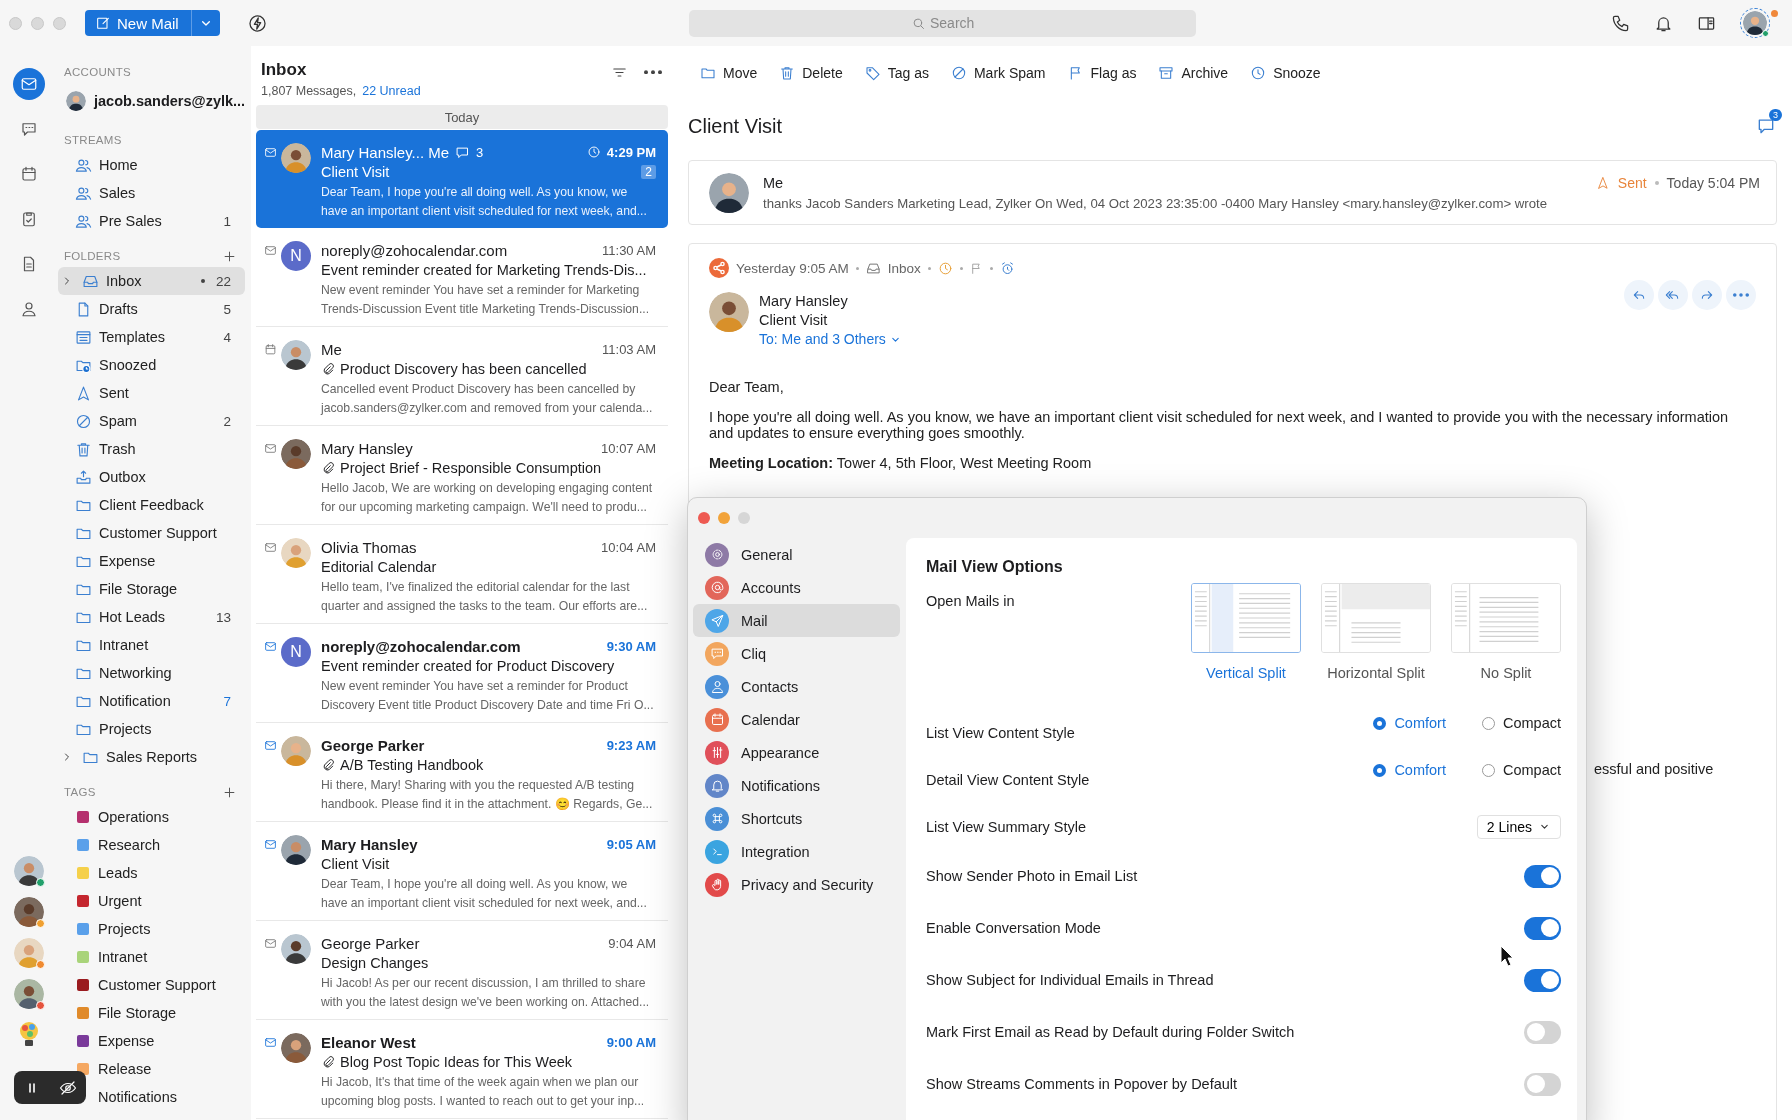 The width and height of the screenshot is (1792, 1120). I want to click on folder-item: Projects, so click(151, 729).